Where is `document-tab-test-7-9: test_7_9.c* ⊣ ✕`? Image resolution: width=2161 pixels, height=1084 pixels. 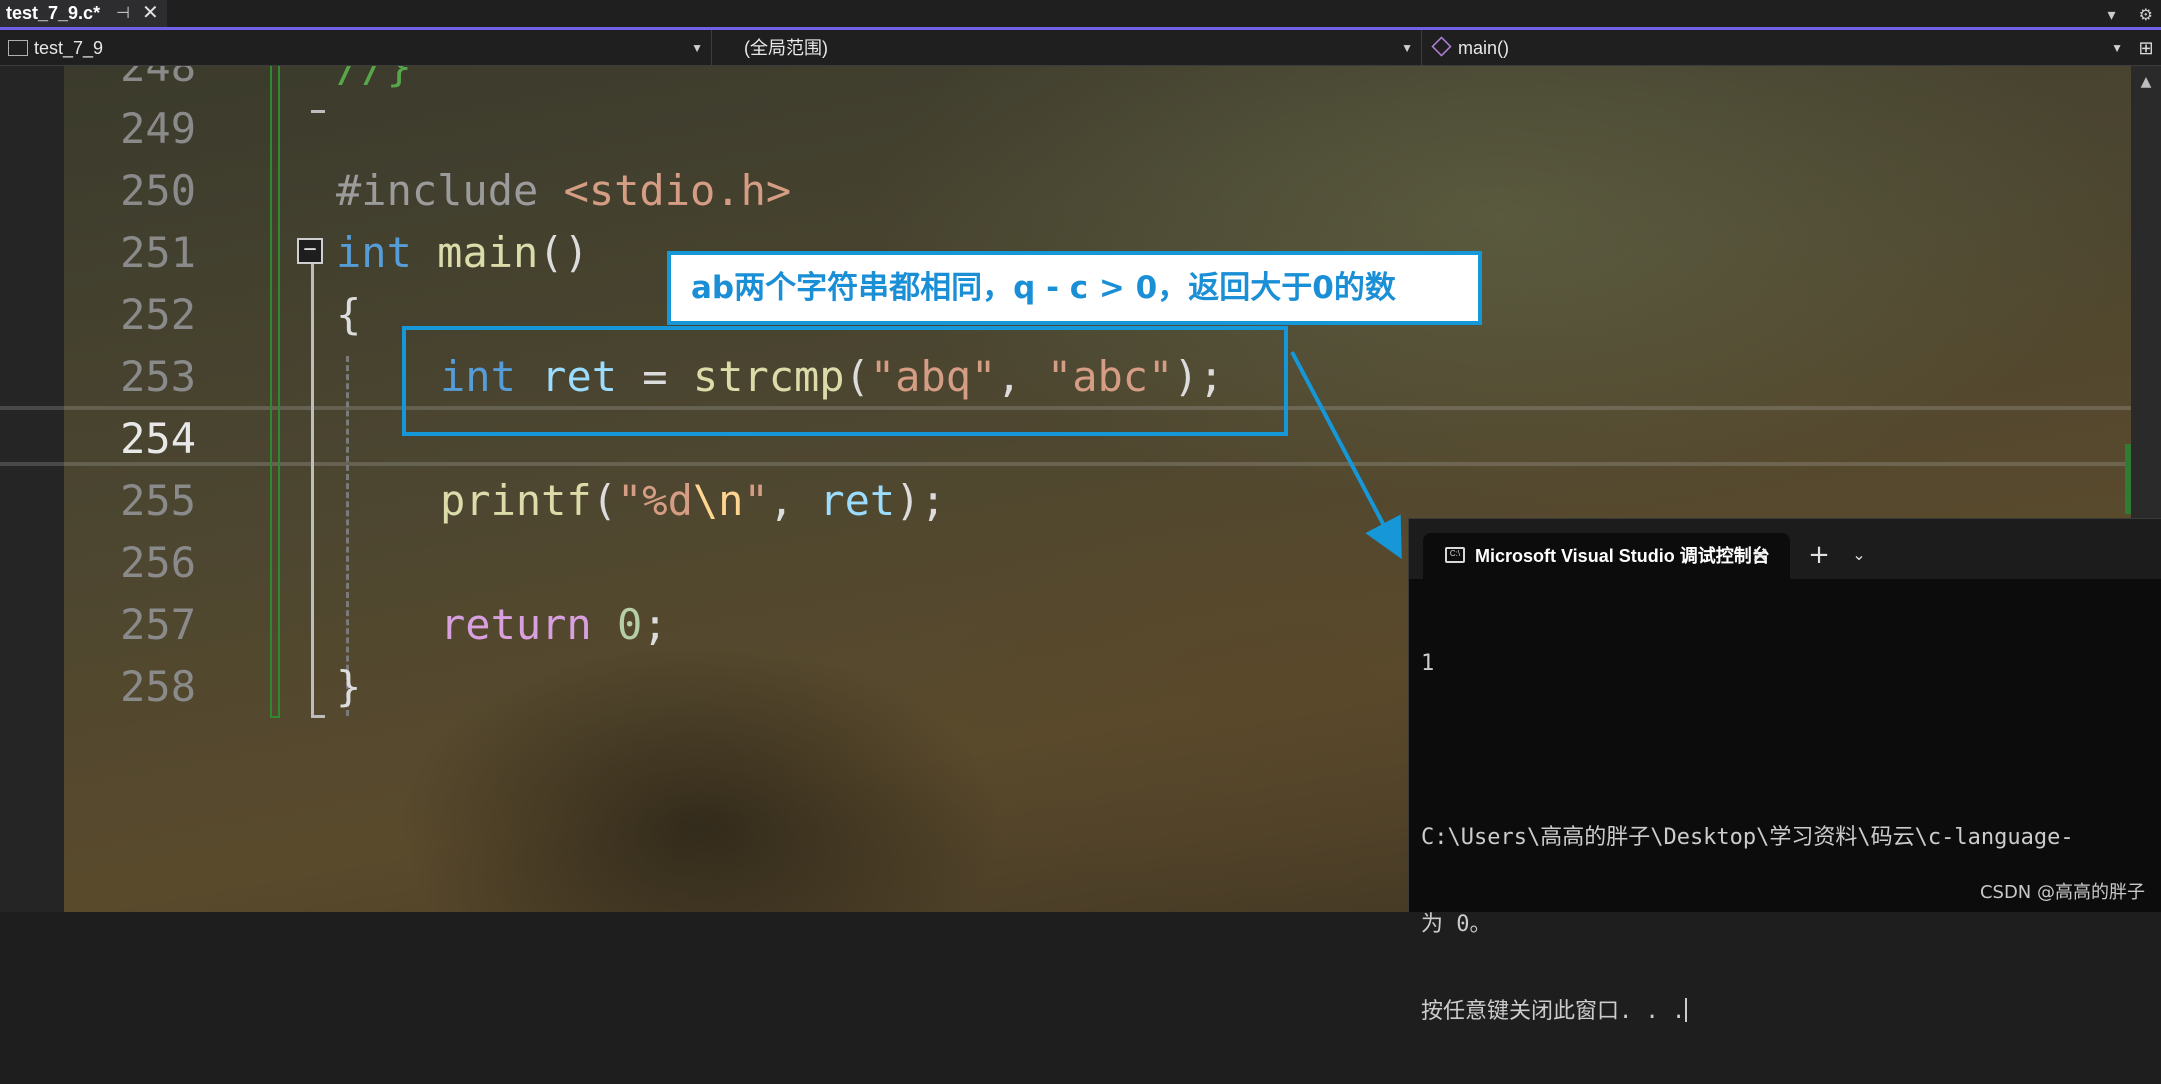
document-tab-test-7-9: test_7_9.c* ⊣ ✕ is located at coordinates (83, 13).